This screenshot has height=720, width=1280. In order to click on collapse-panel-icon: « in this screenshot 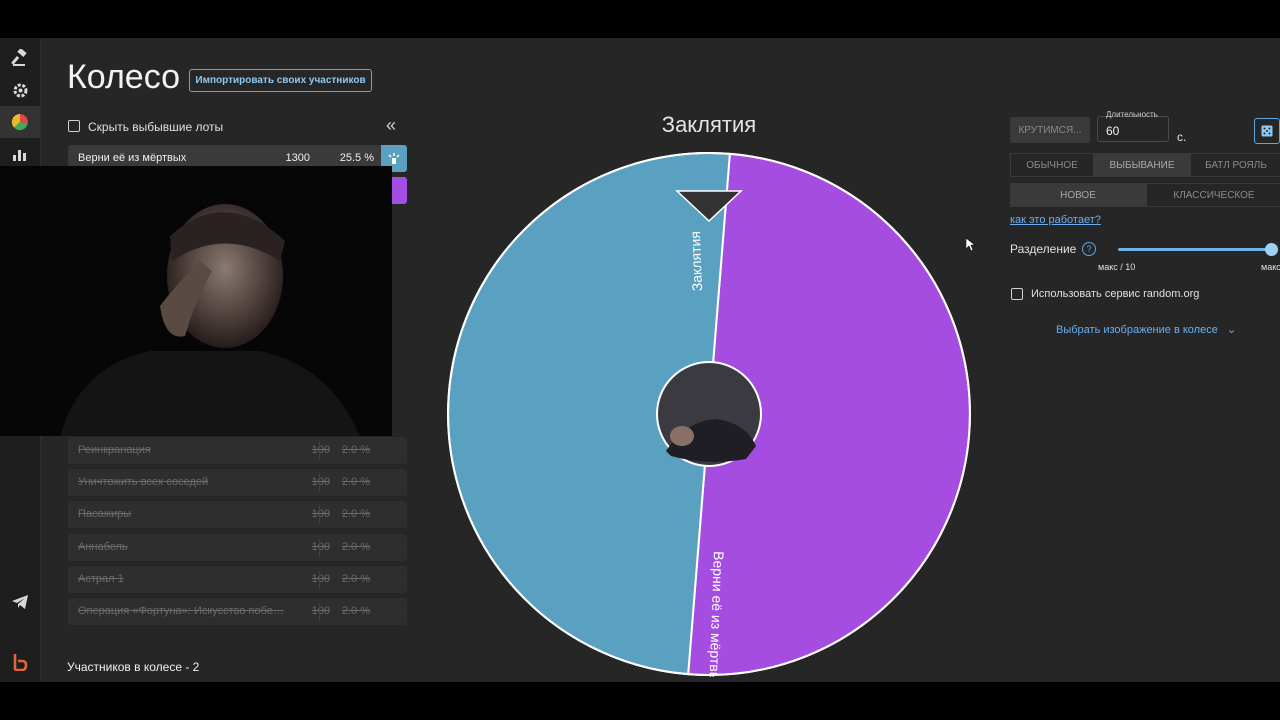, I will do `click(391, 125)`.